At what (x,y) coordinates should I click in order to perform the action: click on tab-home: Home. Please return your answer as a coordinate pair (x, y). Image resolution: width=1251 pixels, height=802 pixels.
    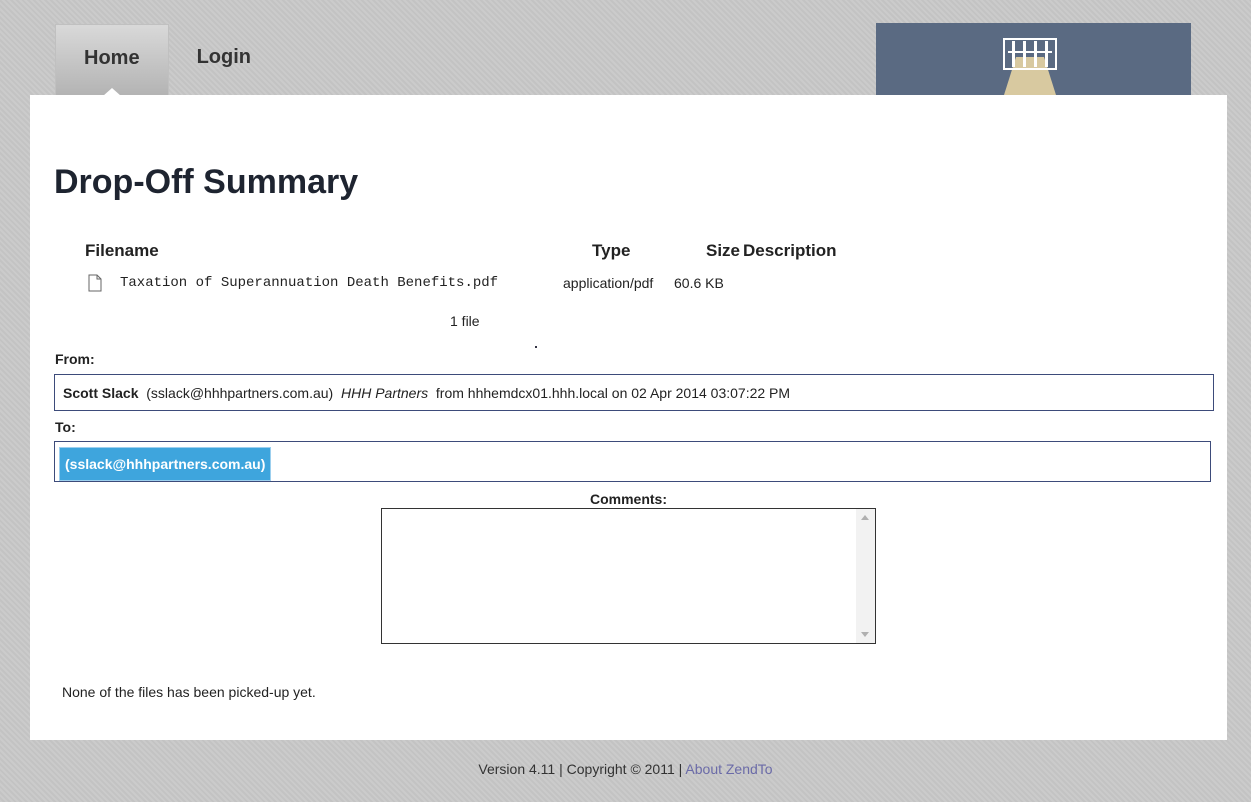
    Looking at the image, I should click on (112, 60).